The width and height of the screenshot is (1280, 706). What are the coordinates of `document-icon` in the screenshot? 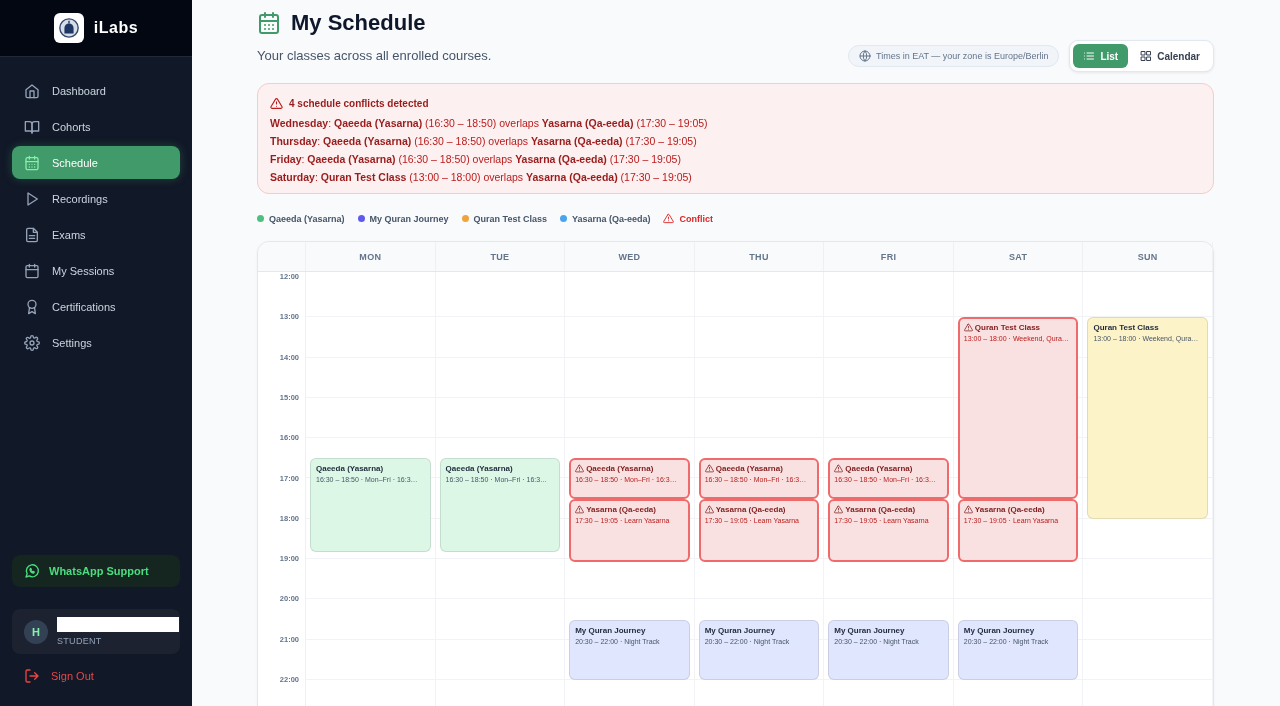 It's located at (32, 234).